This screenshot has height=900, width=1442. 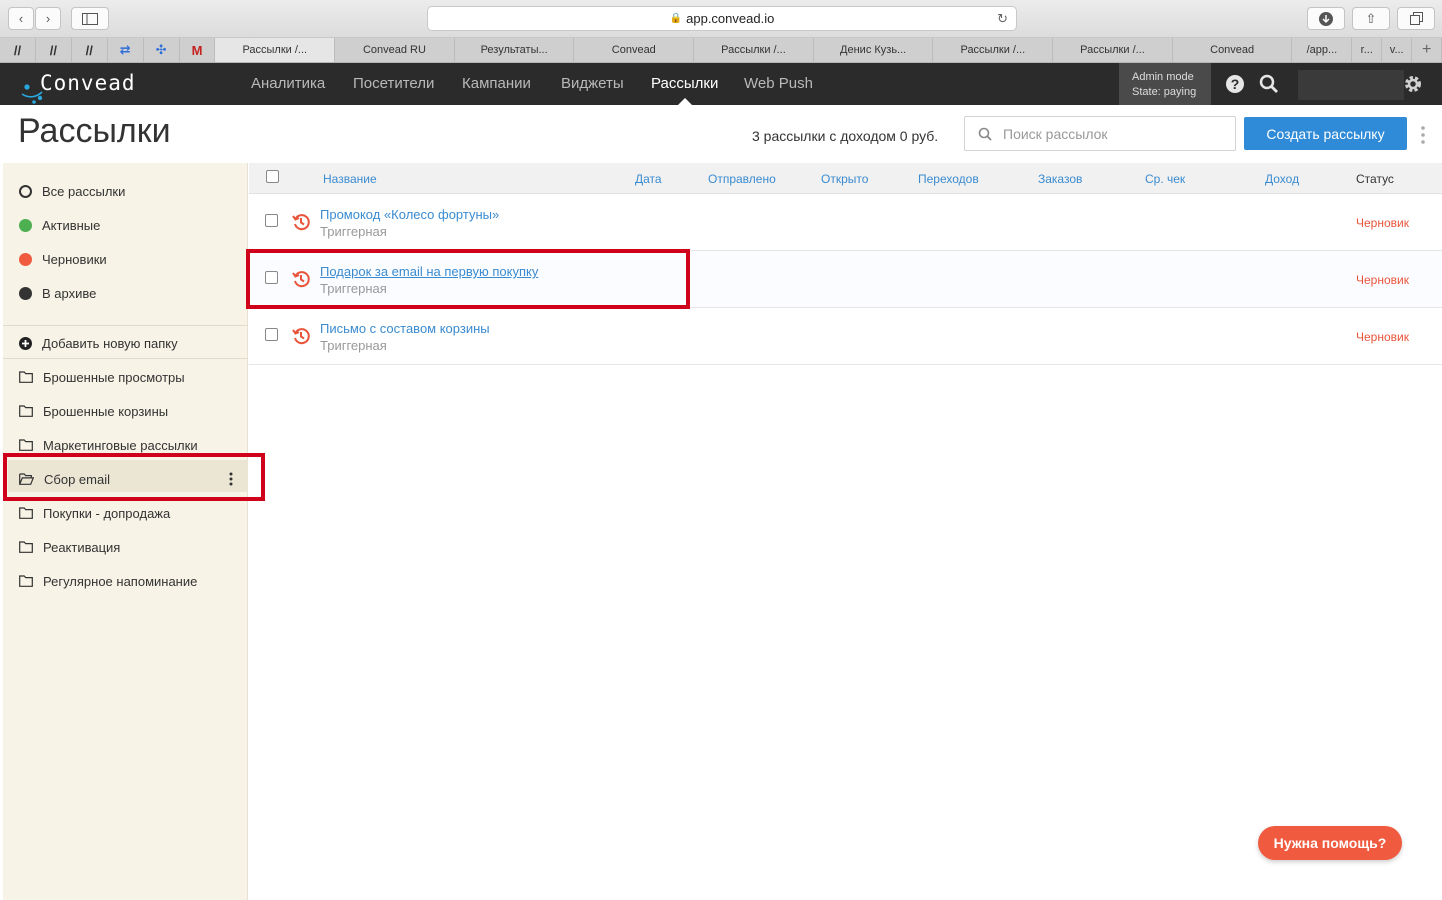 What do you see at coordinates (1282, 179) in the screenshot?
I see `column-revenue: Доход` at bounding box center [1282, 179].